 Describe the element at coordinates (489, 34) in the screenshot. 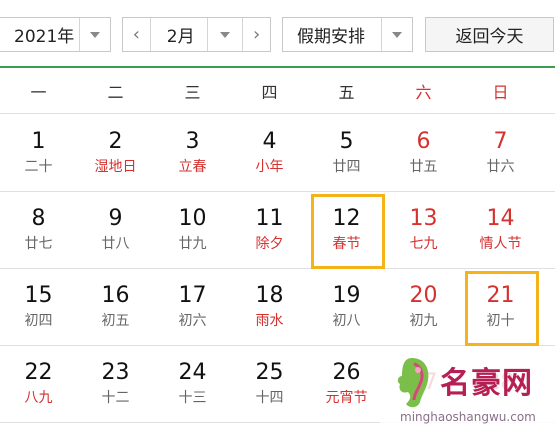

I see `return-today-button: 返回今天` at that location.